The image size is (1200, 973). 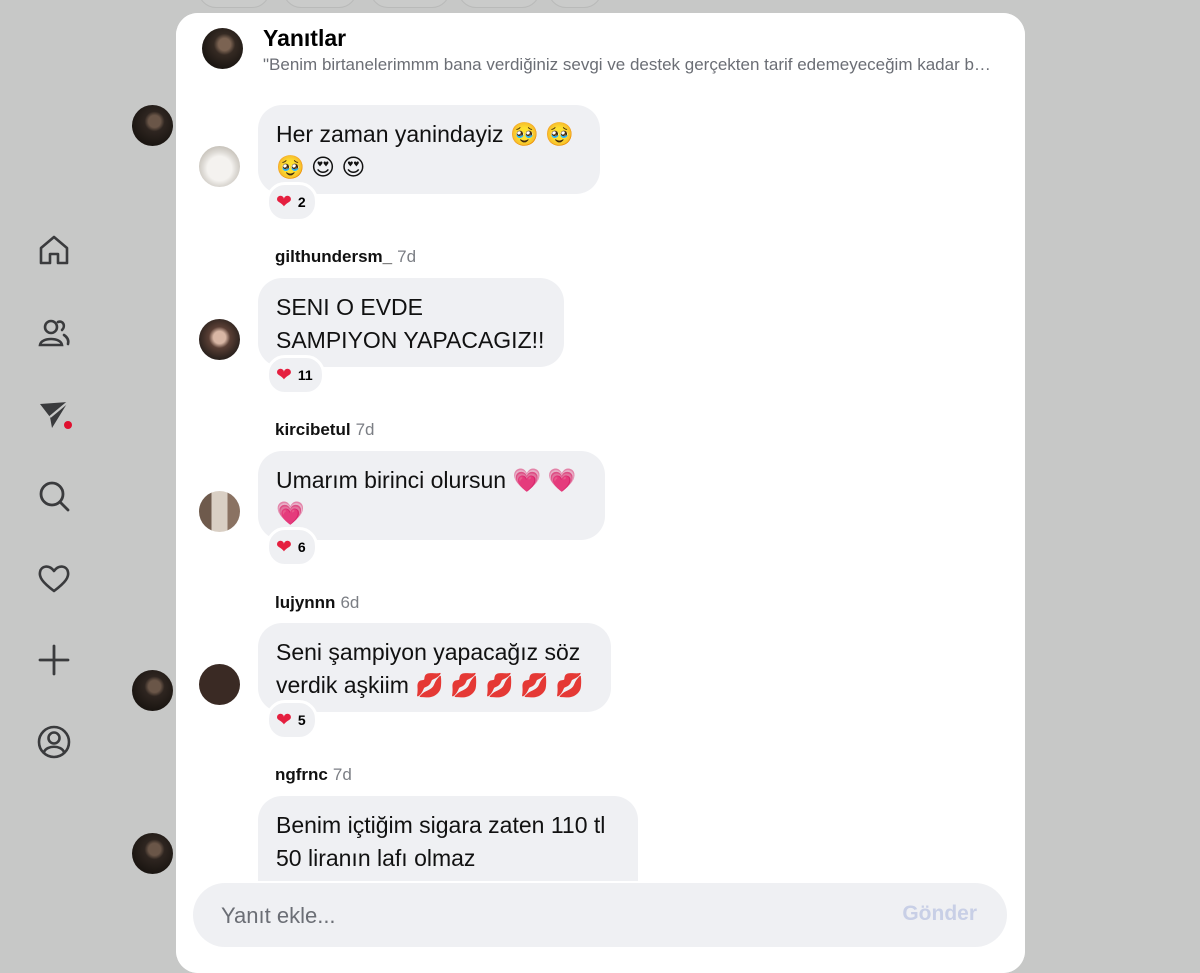 I want to click on username: ngfrnc, so click(x=301, y=774).